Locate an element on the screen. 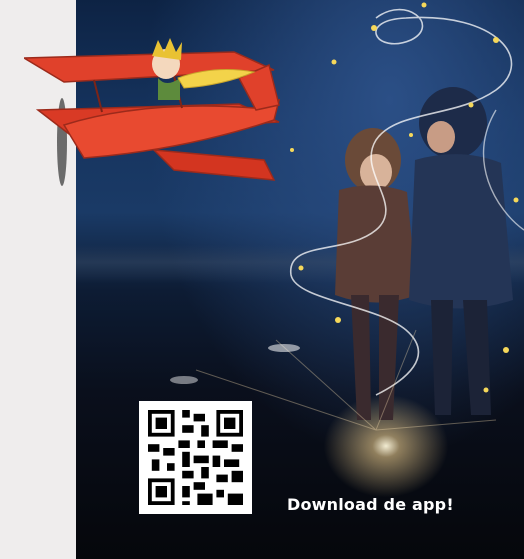 The height and width of the screenshot is (559, 524). red-airplane-illustration is located at coordinates (152, 112).